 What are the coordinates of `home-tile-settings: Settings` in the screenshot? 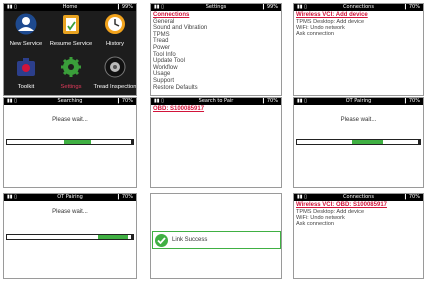 It's located at (71, 73).